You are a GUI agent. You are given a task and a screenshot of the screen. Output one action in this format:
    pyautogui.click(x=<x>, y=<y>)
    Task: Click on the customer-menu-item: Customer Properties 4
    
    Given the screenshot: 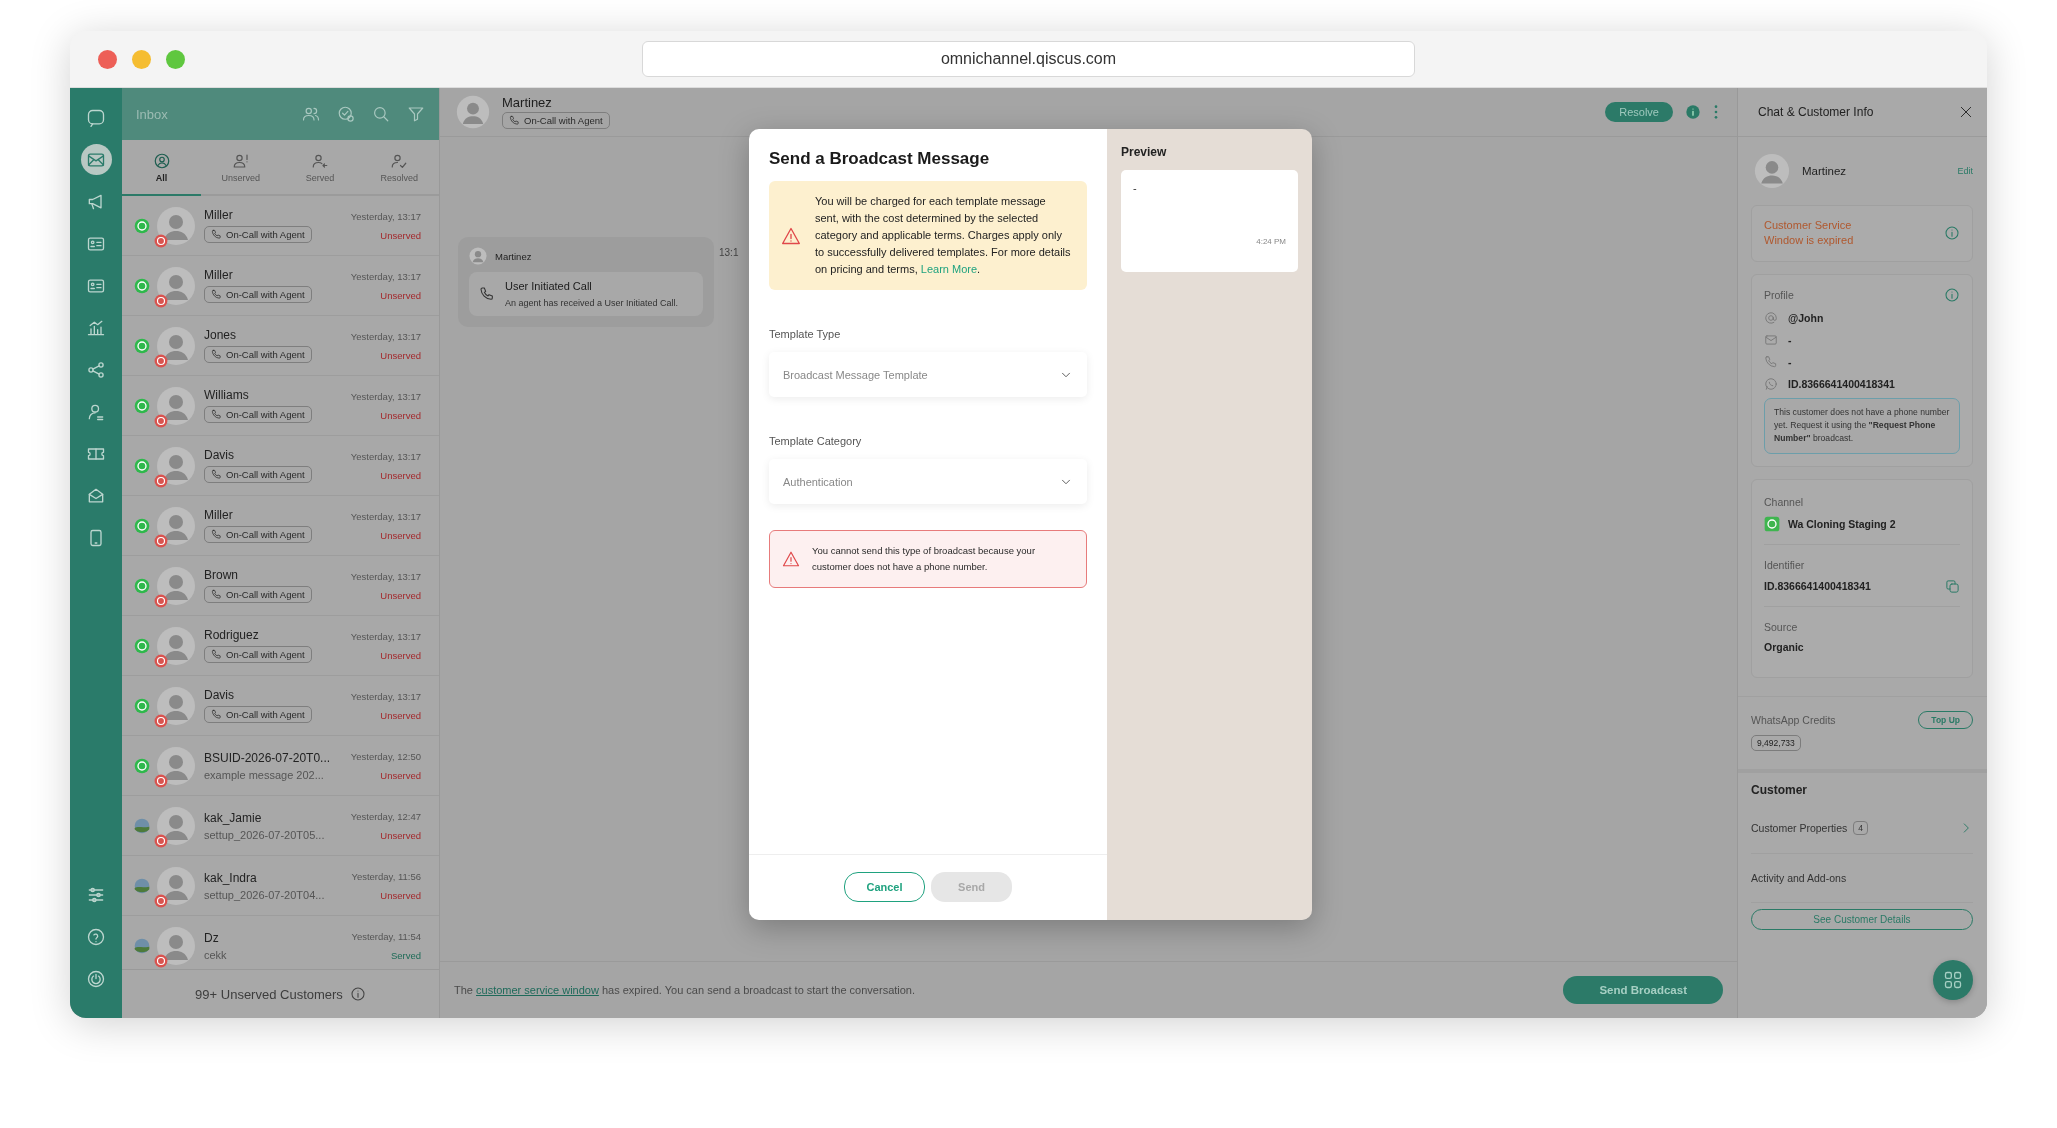 What is the action you would take?
    pyautogui.click(x=1862, y=828)
    